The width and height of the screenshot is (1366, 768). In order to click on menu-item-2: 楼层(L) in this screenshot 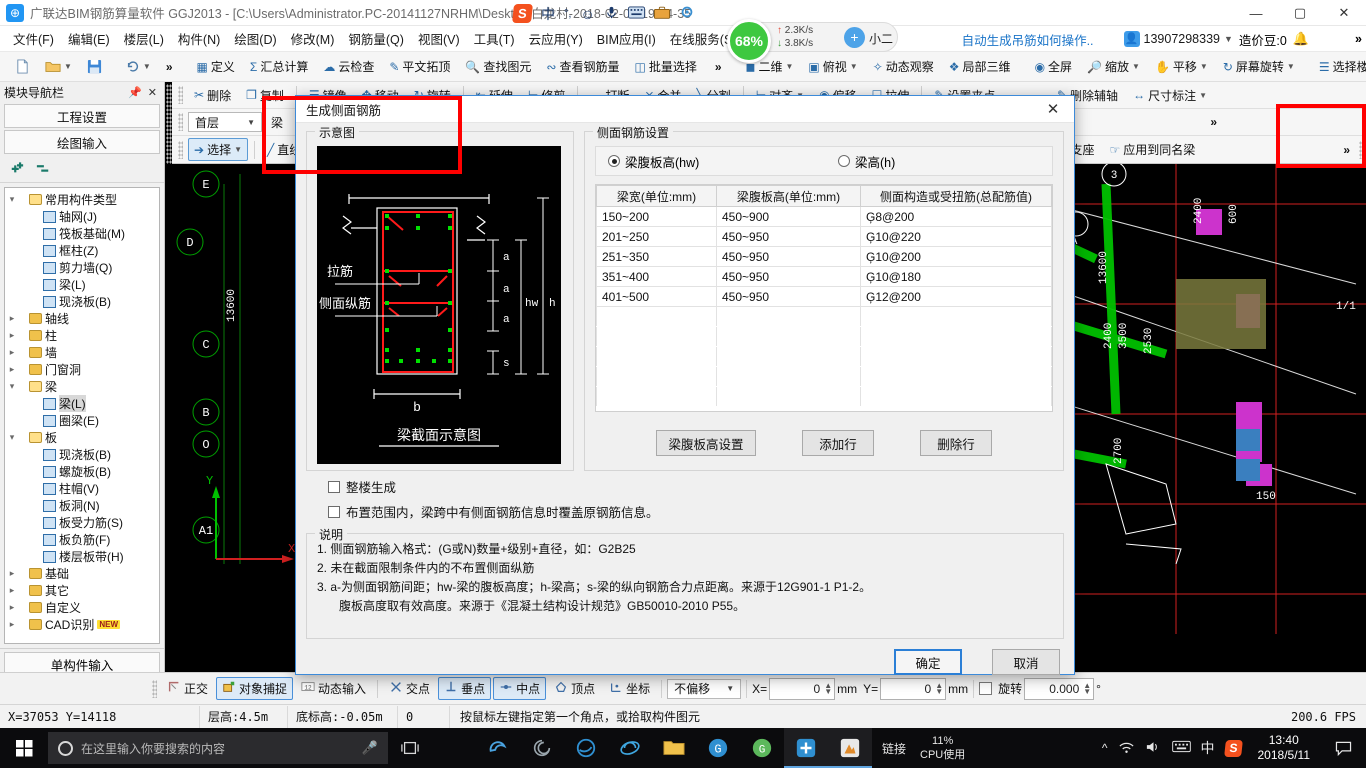, I will do `click(144, 38)`.